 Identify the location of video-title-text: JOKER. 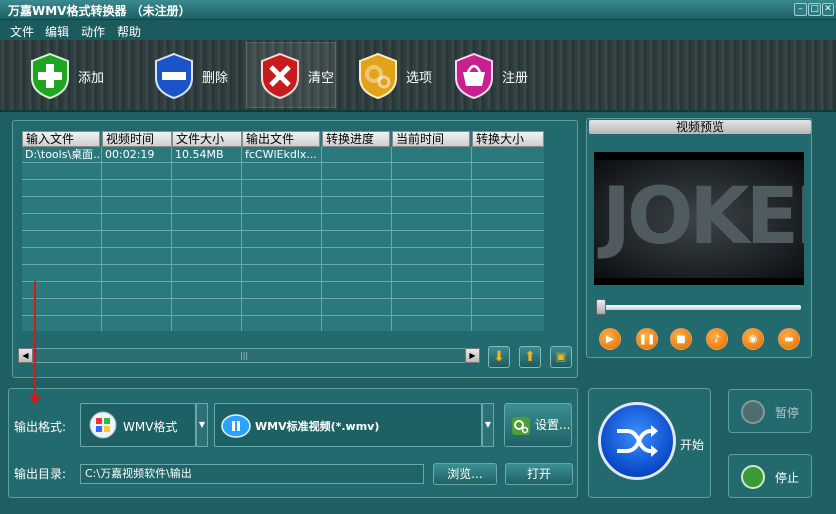
(703, 217).